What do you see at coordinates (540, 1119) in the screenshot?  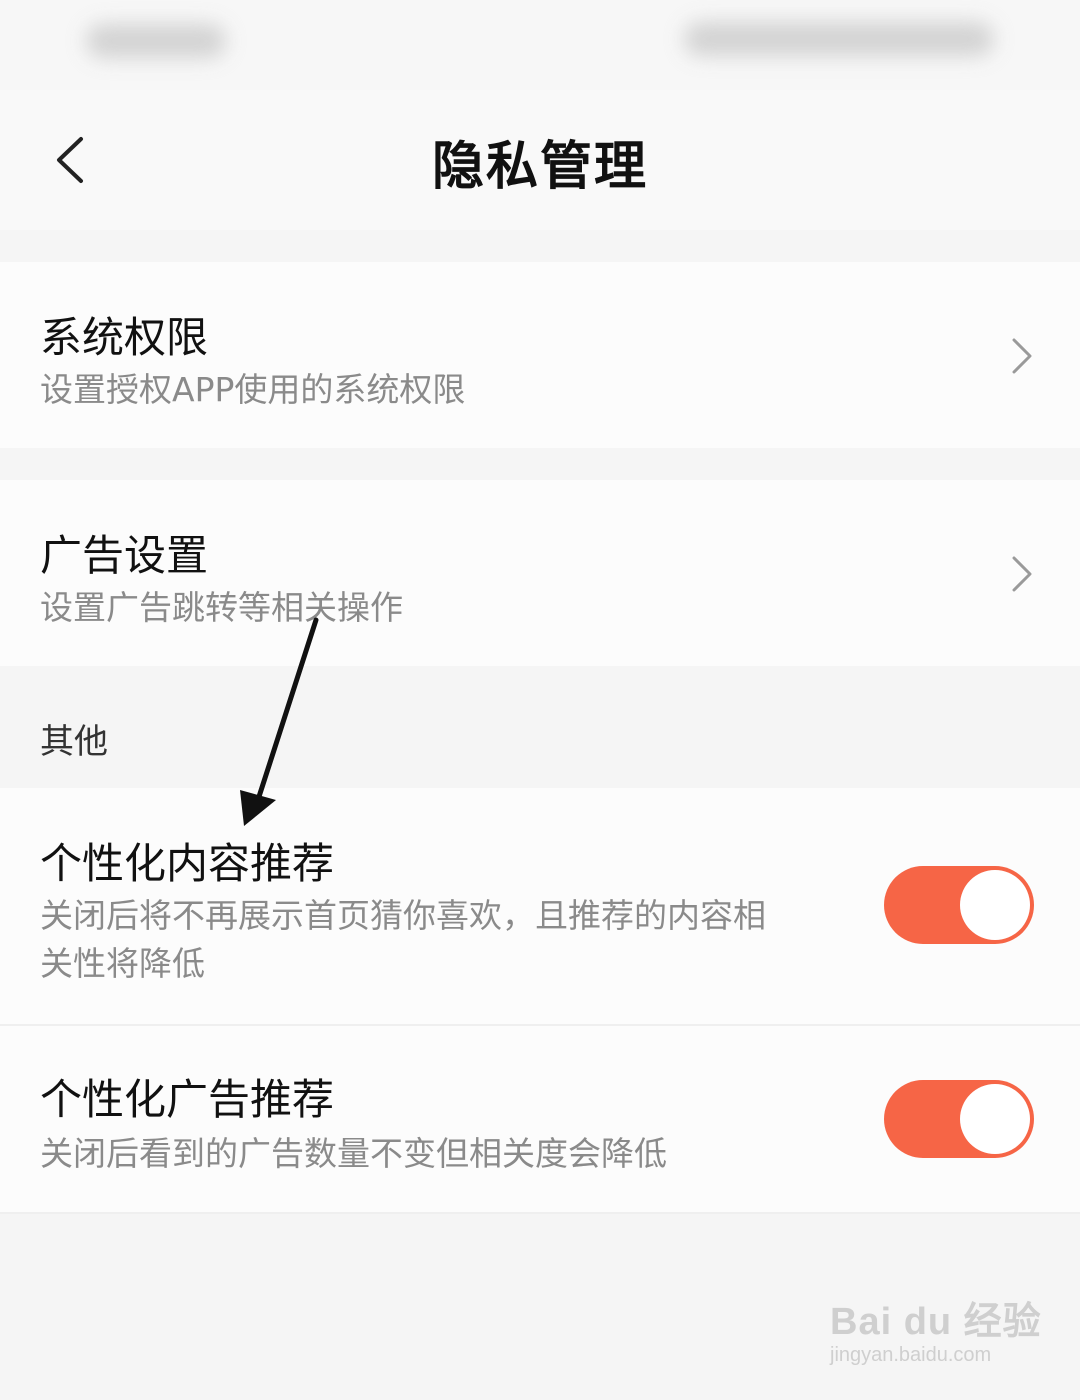 I see `personalized-ads-item: 个性化广告推荐 关闭后看到的广告数量不变但相关度会降低` at bounding box center [540, 1119].